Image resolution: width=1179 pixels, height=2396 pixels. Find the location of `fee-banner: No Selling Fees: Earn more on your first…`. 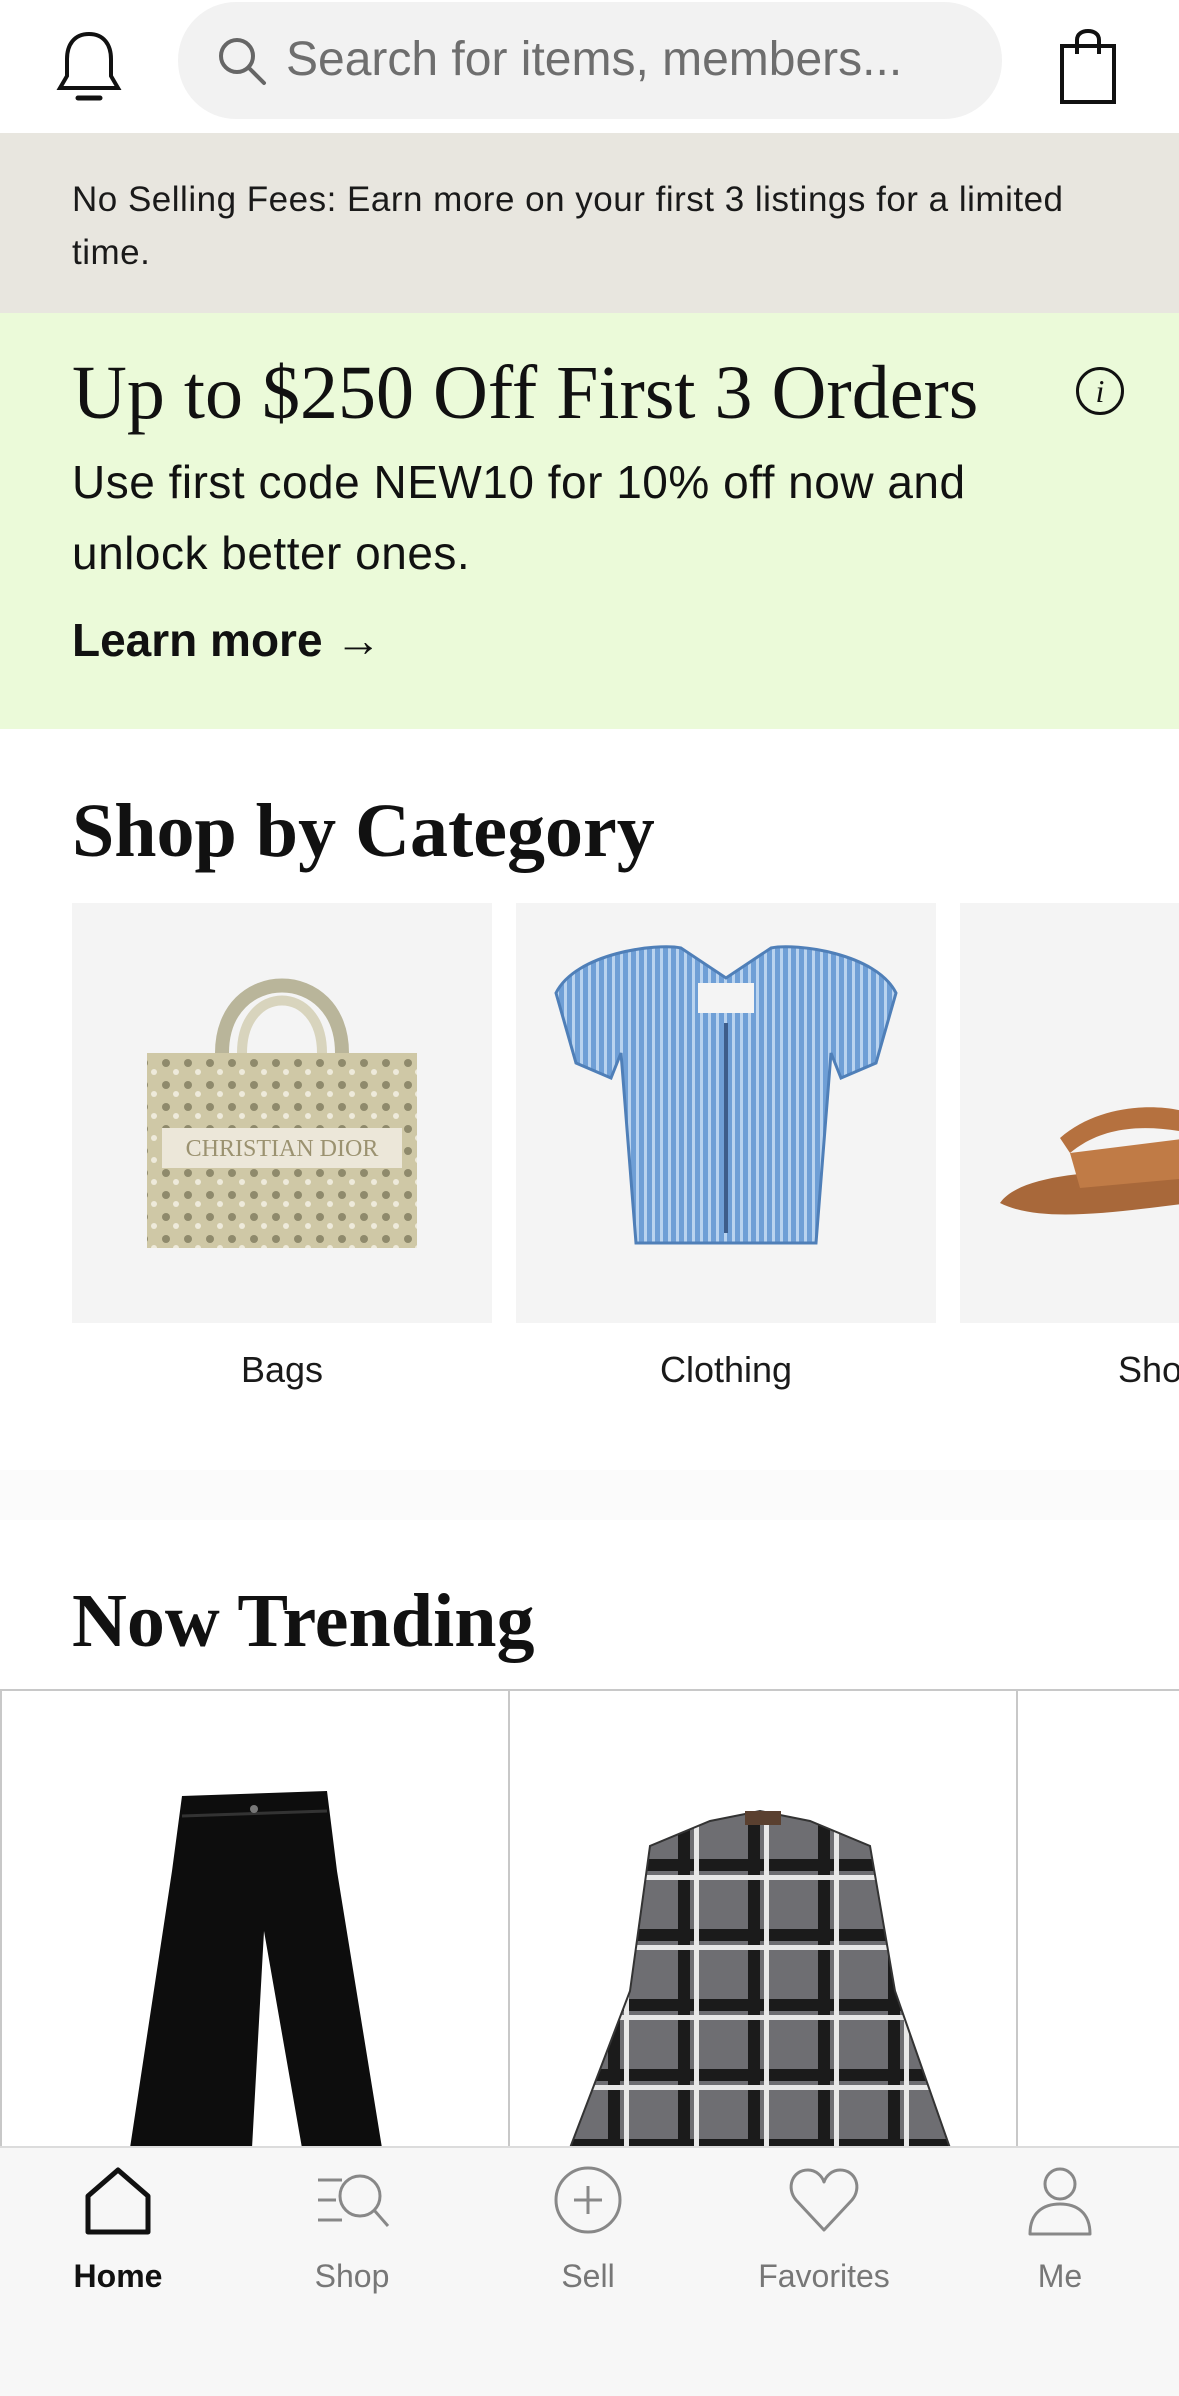

fee-banner: No Selling Fees: Earn more on your first… is located at coordinates (589, 223).